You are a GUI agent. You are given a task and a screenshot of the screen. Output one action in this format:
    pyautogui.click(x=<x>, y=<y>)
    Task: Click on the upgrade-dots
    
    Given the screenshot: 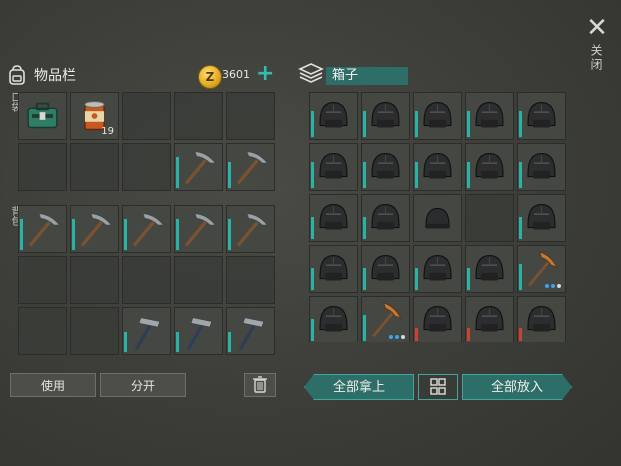 What is the action you would take?
    pyautogui.click(x=553, y=286)
    